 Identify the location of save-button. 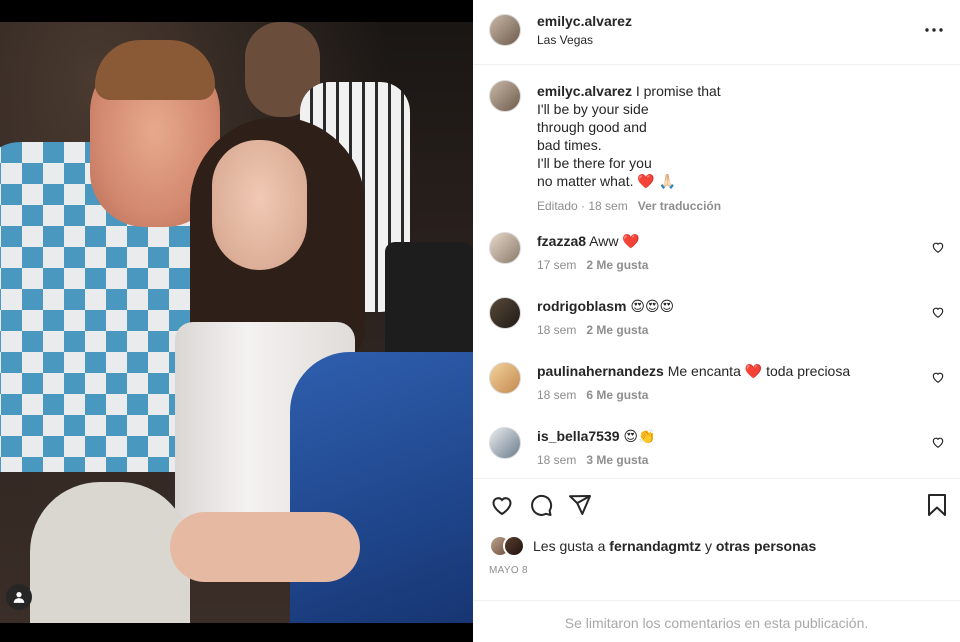
(937, 505).